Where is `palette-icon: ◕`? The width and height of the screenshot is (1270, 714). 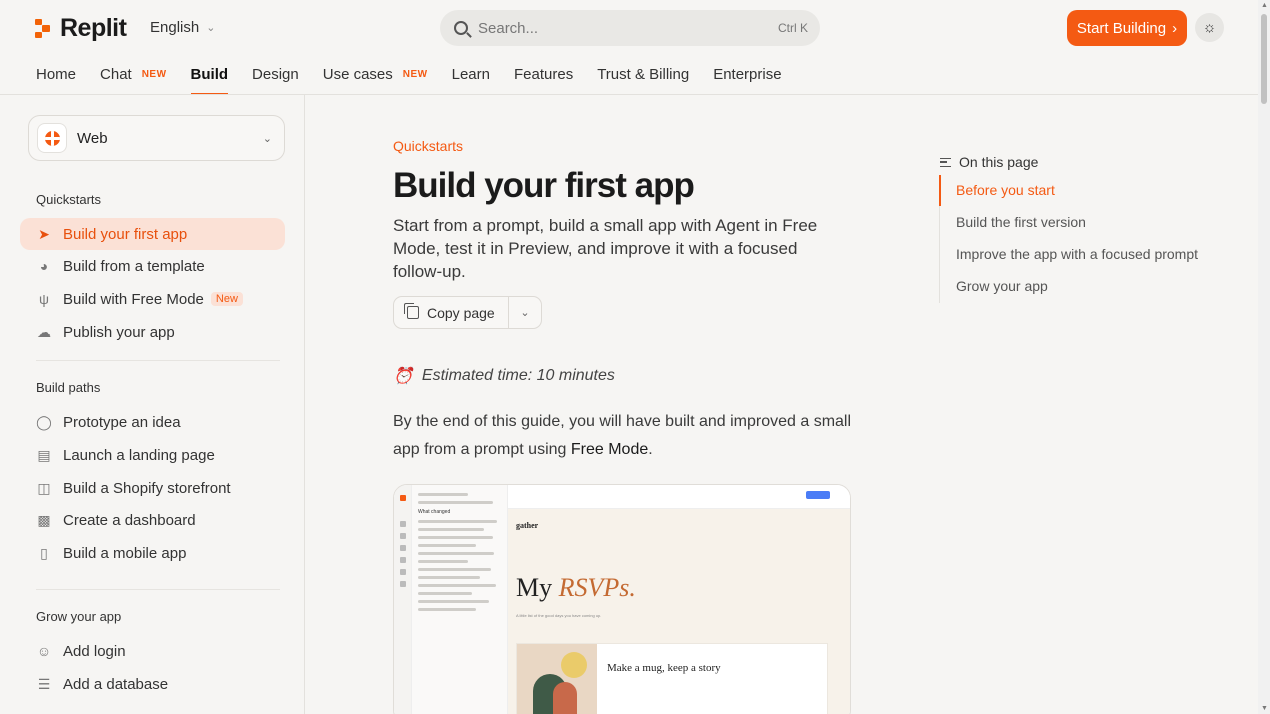 palette-icon: ◕ is located at coordinates (44, 266).